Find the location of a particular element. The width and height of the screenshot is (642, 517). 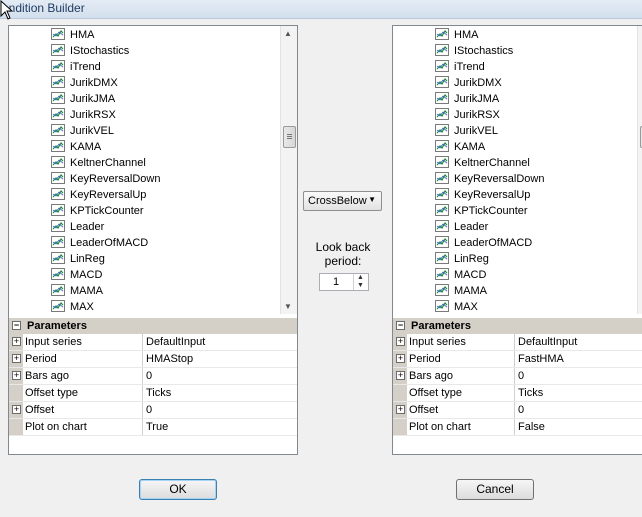

parameter-value: True is located at coordinates (219, 427).